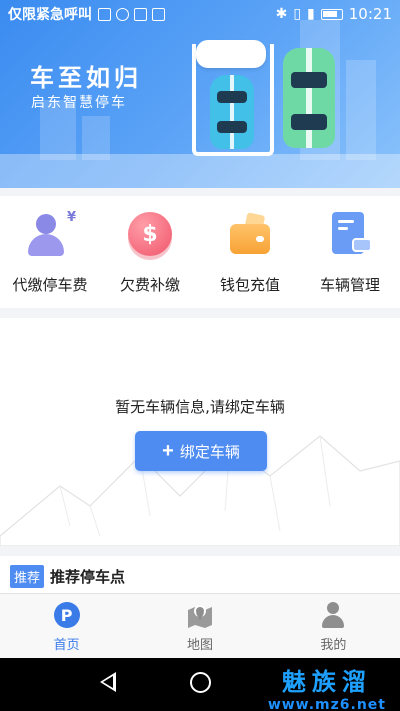 Image resolution: width=400 pixels, height=711 pixels. I want to click on tab-label: 我的, so click(333, 645).